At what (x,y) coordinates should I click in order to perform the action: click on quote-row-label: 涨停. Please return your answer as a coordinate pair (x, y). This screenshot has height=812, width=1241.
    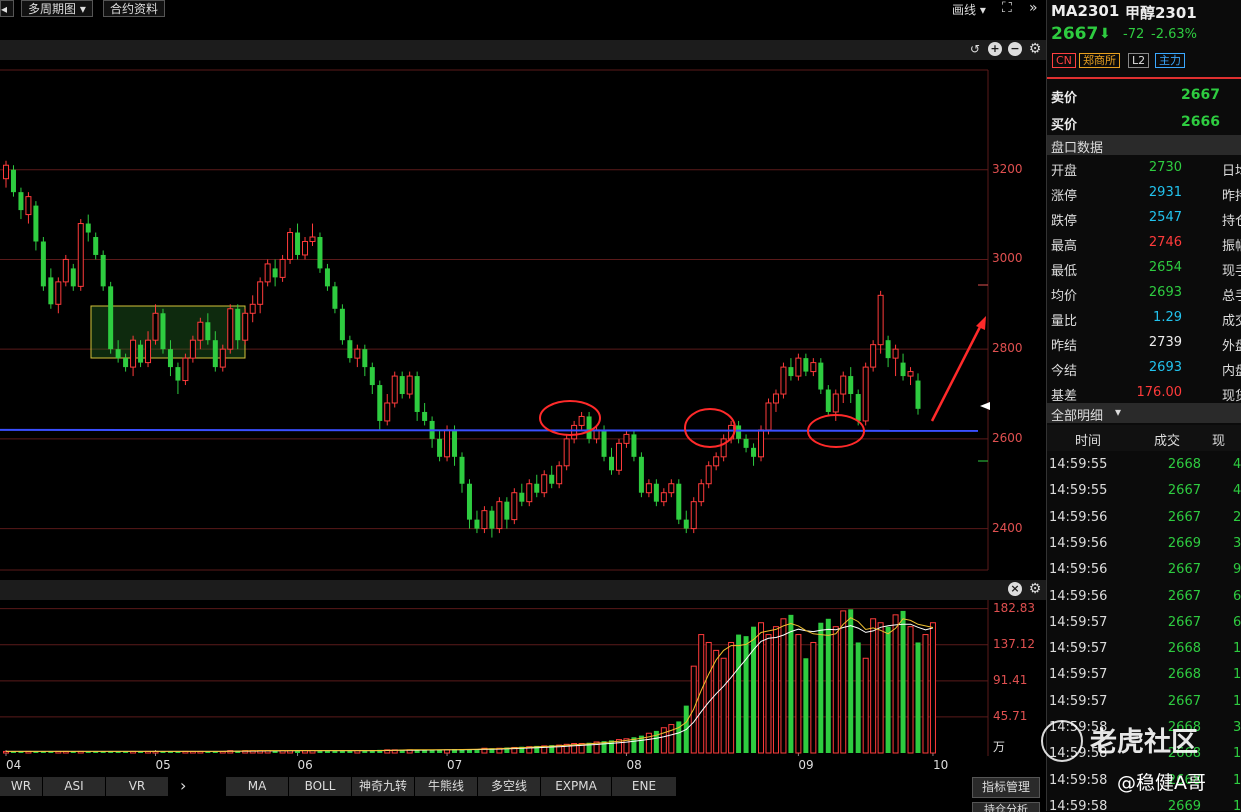
    Looking at the image, I should click on (1064, 196).